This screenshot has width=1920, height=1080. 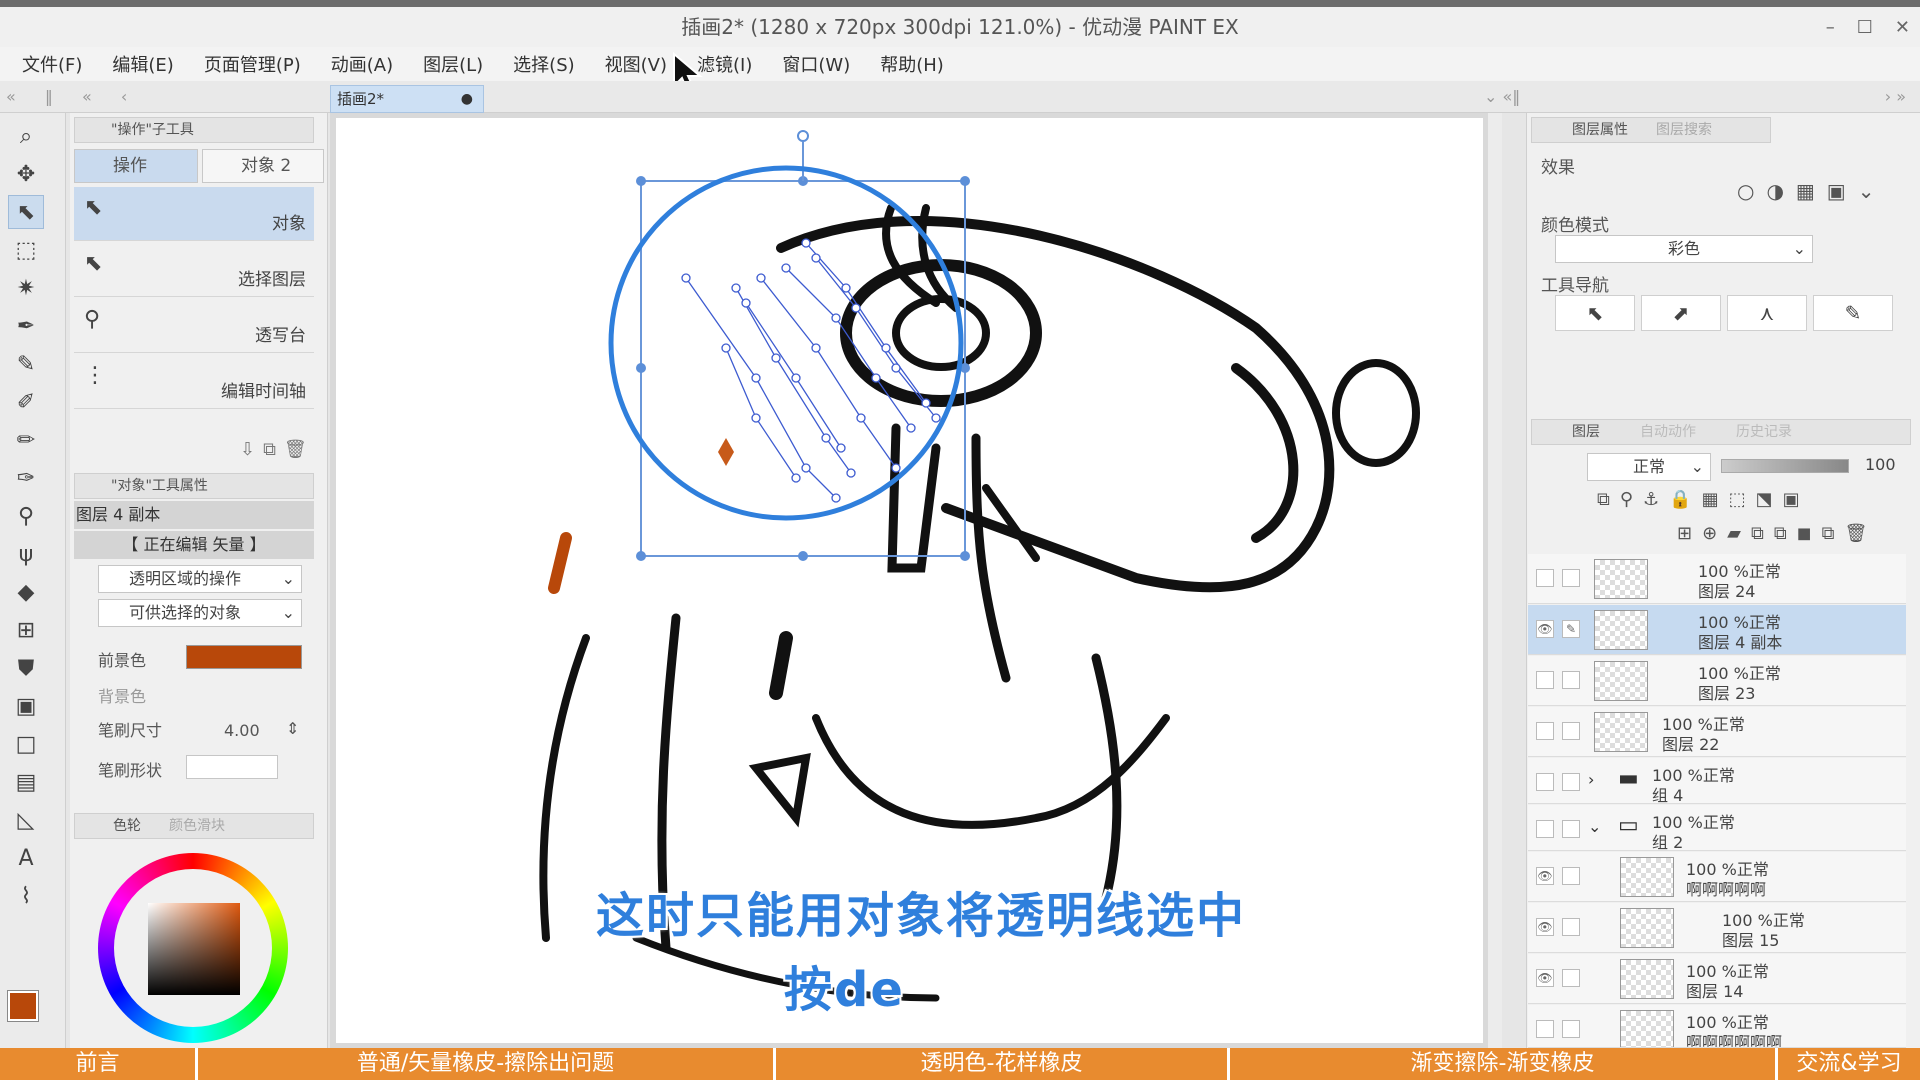 I want to click on layer-row: 👁 100 %正常 啊啊啊啊啊, so click(x=1717, y=877).